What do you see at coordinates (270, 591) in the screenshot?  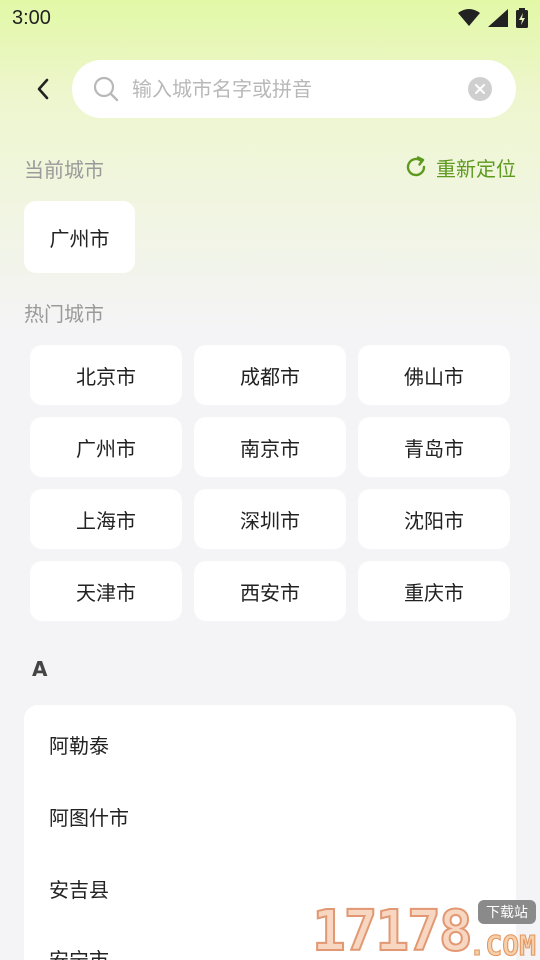 I see `hot-city-chip: 西安市` at bounding box center [270, 591].